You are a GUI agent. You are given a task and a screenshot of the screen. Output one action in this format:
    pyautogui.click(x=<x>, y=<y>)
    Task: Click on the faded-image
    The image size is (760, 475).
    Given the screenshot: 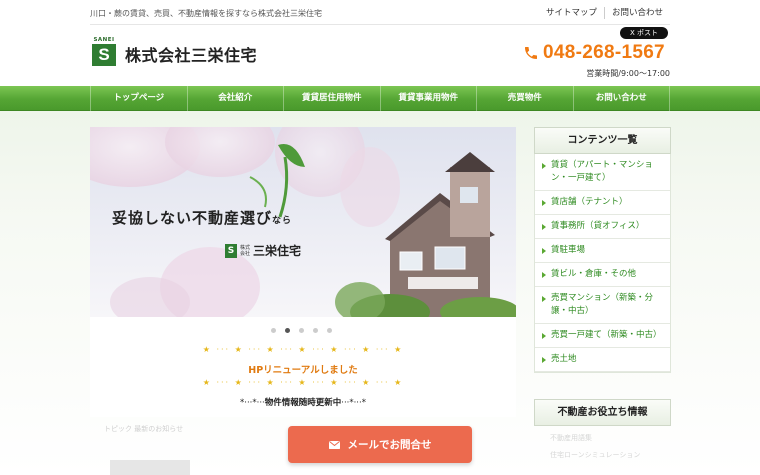 What is the action you would take?
    pyautogui.click(x=150, y=467)
    